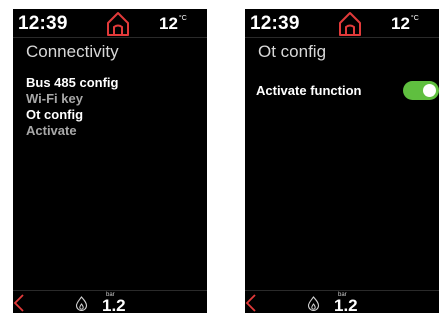 This screenshot has height=313, width=448. What do you see at coordinates (72, 51) in the screenshot?
I see `page-title: Connectivity` at bounding box center [72, 51].